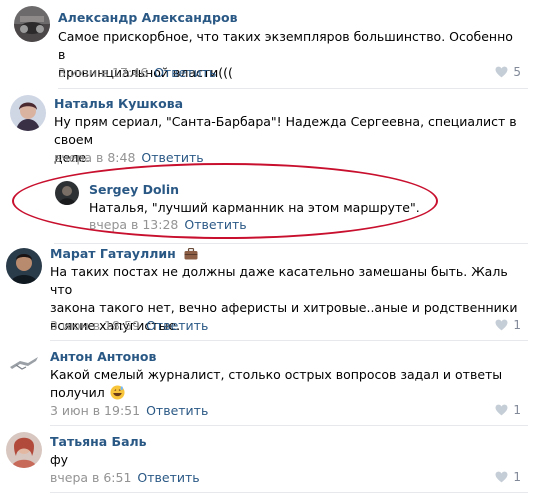 This screenshot has height=500, width=541. I want to click on comment-meta: 3 июн в 18:59 Ответить, so click(129, 325).